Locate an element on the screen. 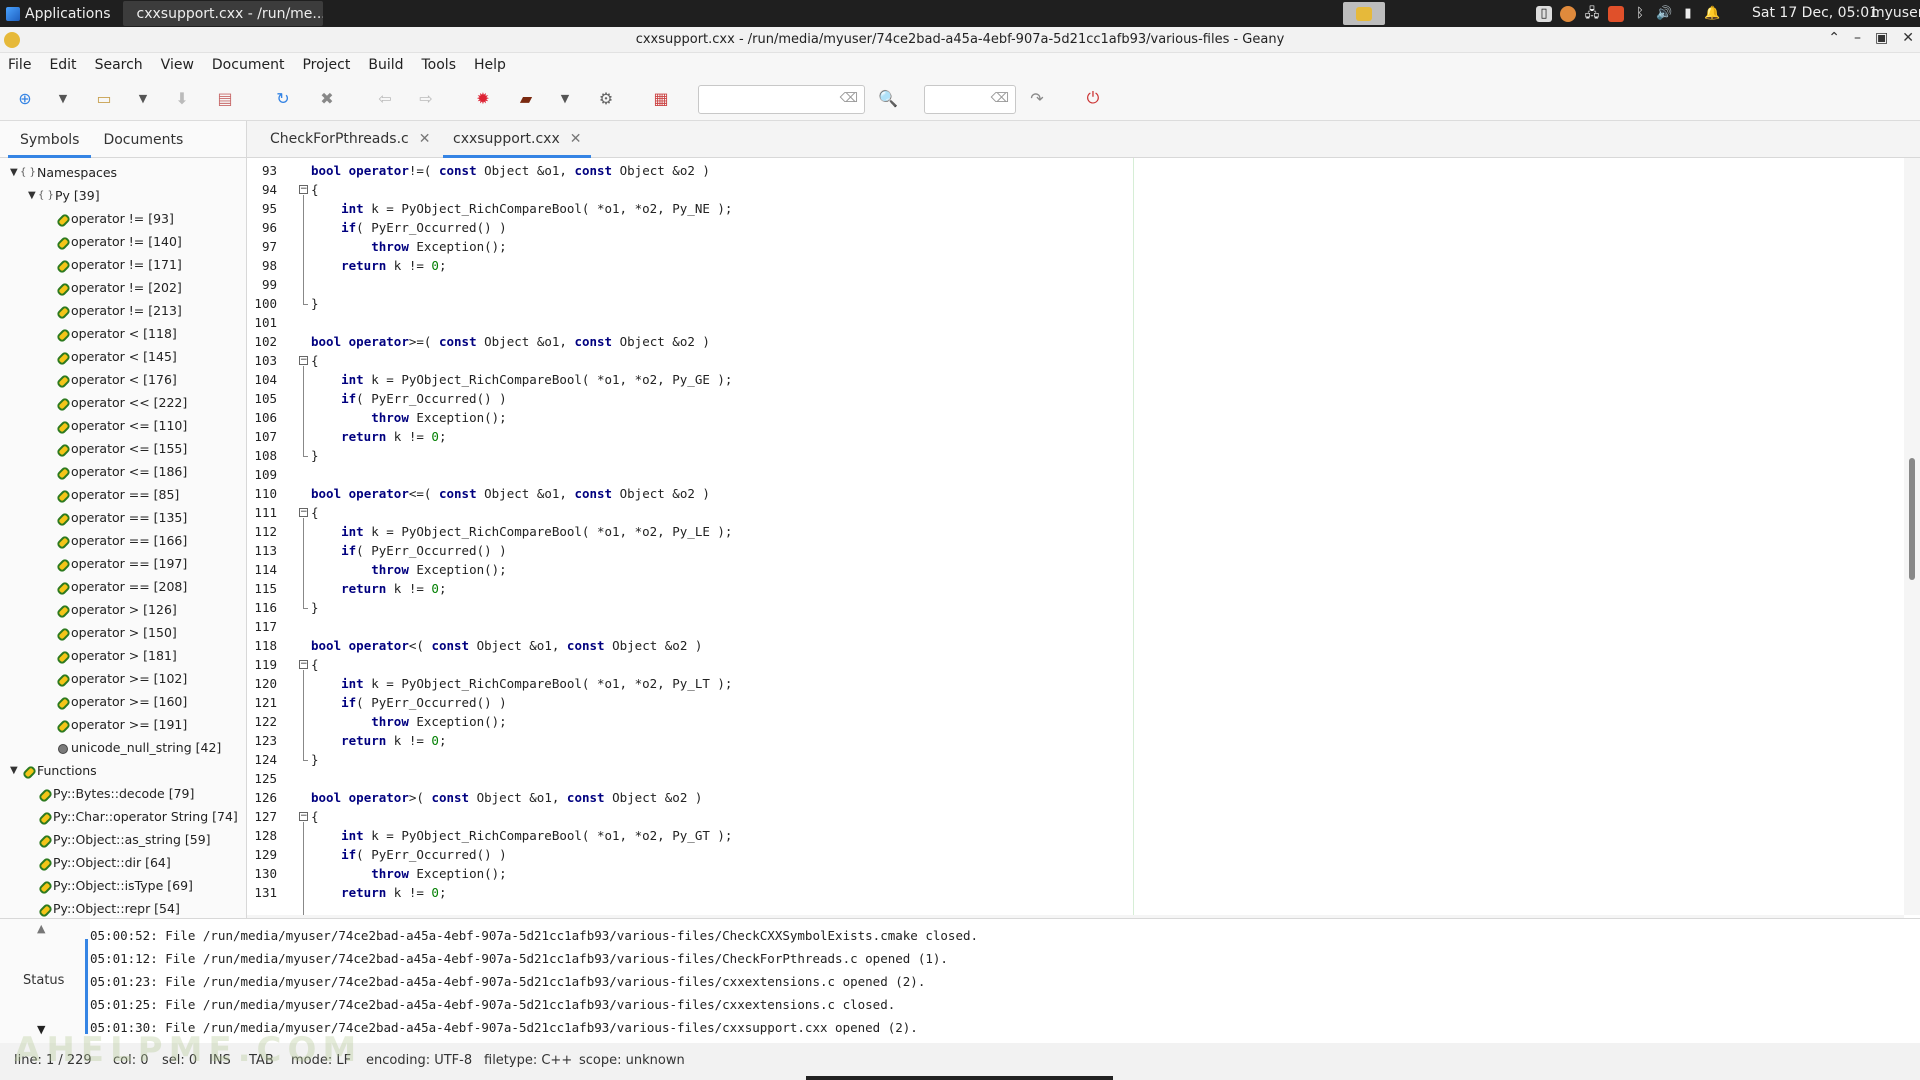 Image resolution: width=1920 pixels, height=1080 pixels. tree-item: operator != [93] is located at coordinates (115, 218).